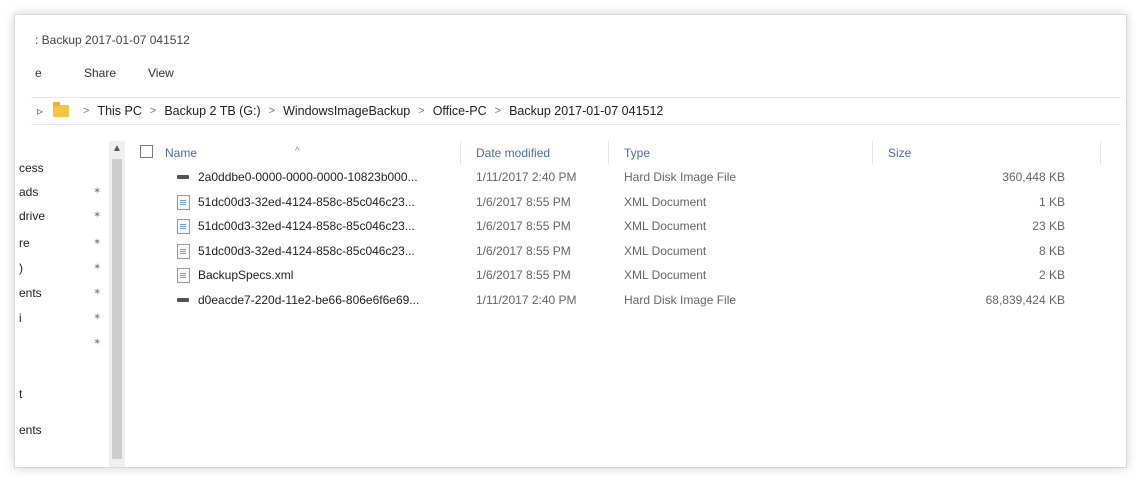  What do you see at coordinates (31, 168) in the screenshot?
I see `nav-item-quick-access: cess` at bounding box center [31, 168].